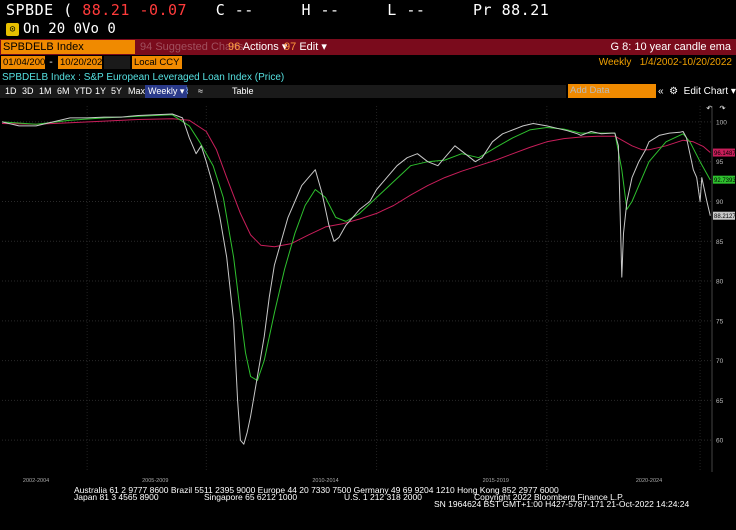 Image resolution: width=736 pixels, height=530 pixels. I want to click on line-chart-icon: ⌇, so click(187, 91).